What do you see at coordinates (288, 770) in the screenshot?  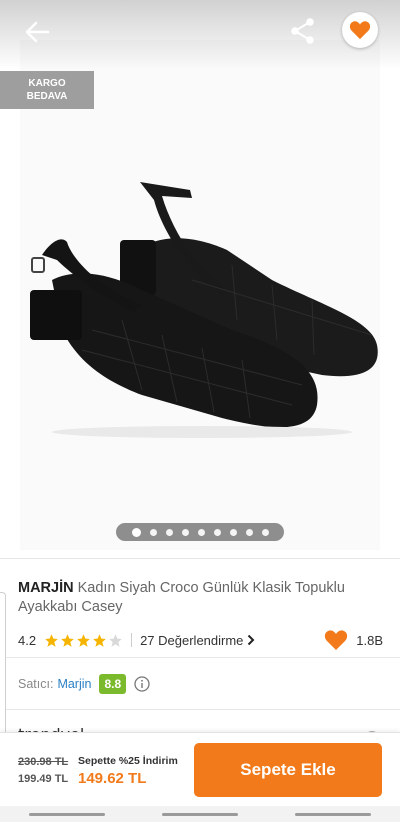 I see `add-to-cart-button: Sepete Ekle` at bounding box center [288, 770].